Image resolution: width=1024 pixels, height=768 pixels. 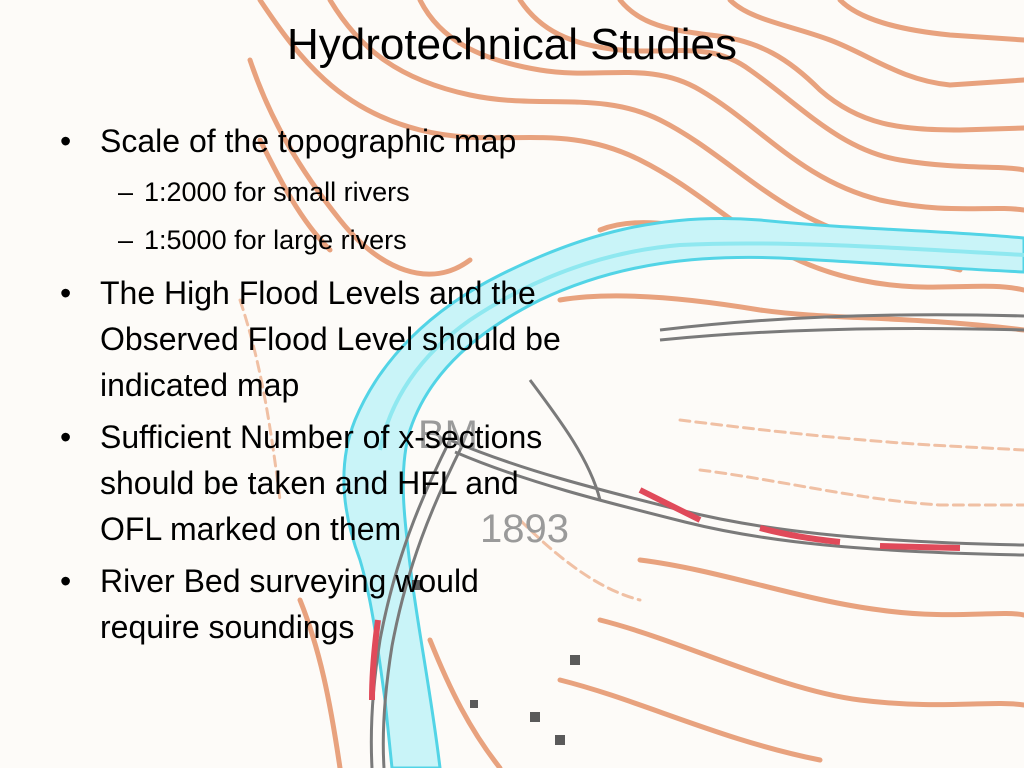 I want to click on sub-bullet-text: 1:5000 for large rivers, so click(x=275, y=240).